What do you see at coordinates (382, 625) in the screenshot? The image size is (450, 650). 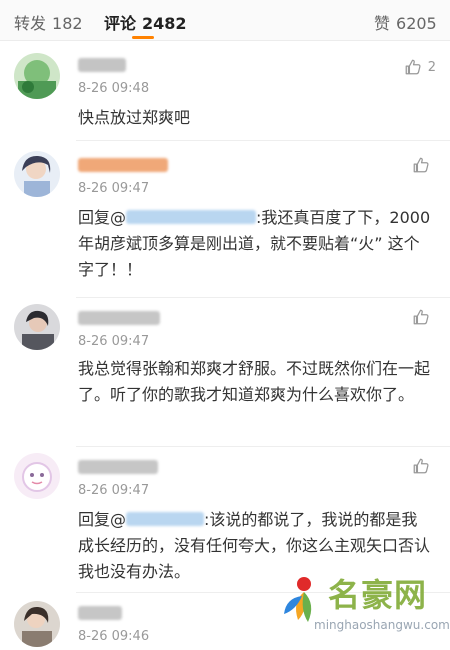 I see `watermark-url: minghaoshangwu.com` at bounding box center [382, 625].